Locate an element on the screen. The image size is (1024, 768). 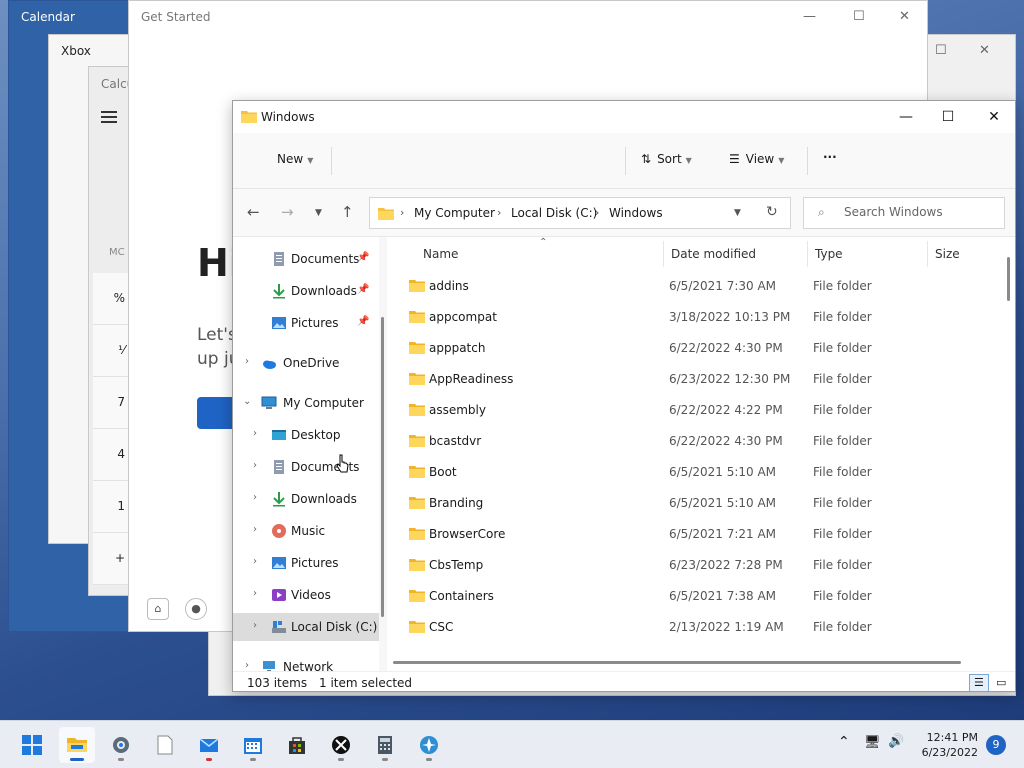
file-row: bcastdvr 6/22/2022 4:30 PM File folder is located at coordinates (703, 441).